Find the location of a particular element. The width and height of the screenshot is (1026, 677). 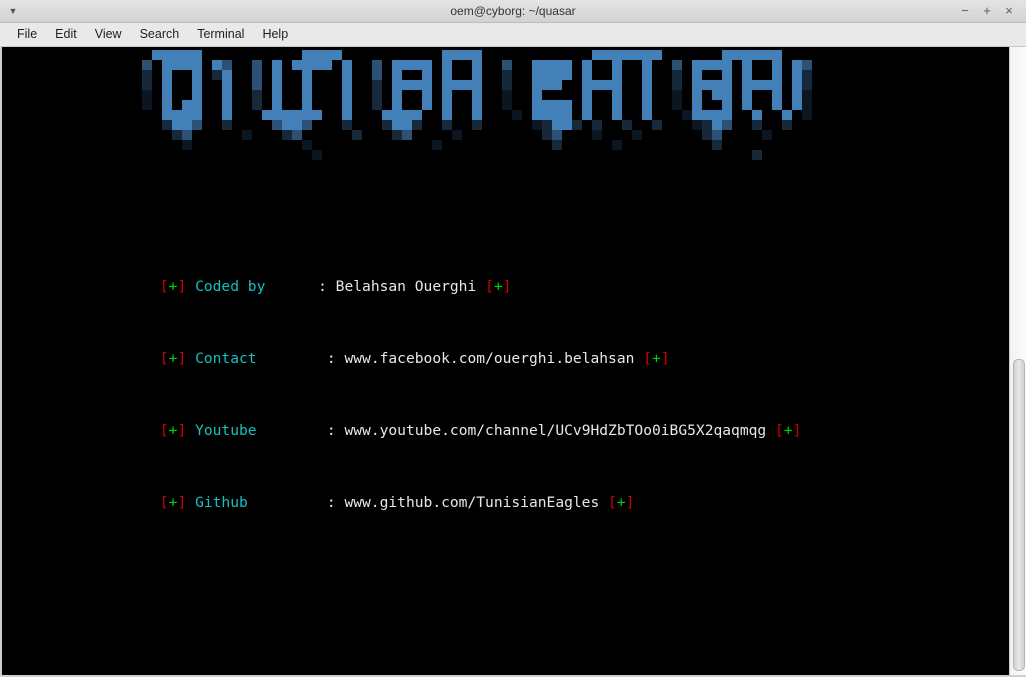

quasar-ascii-banner is located at coordinates (477, 105).